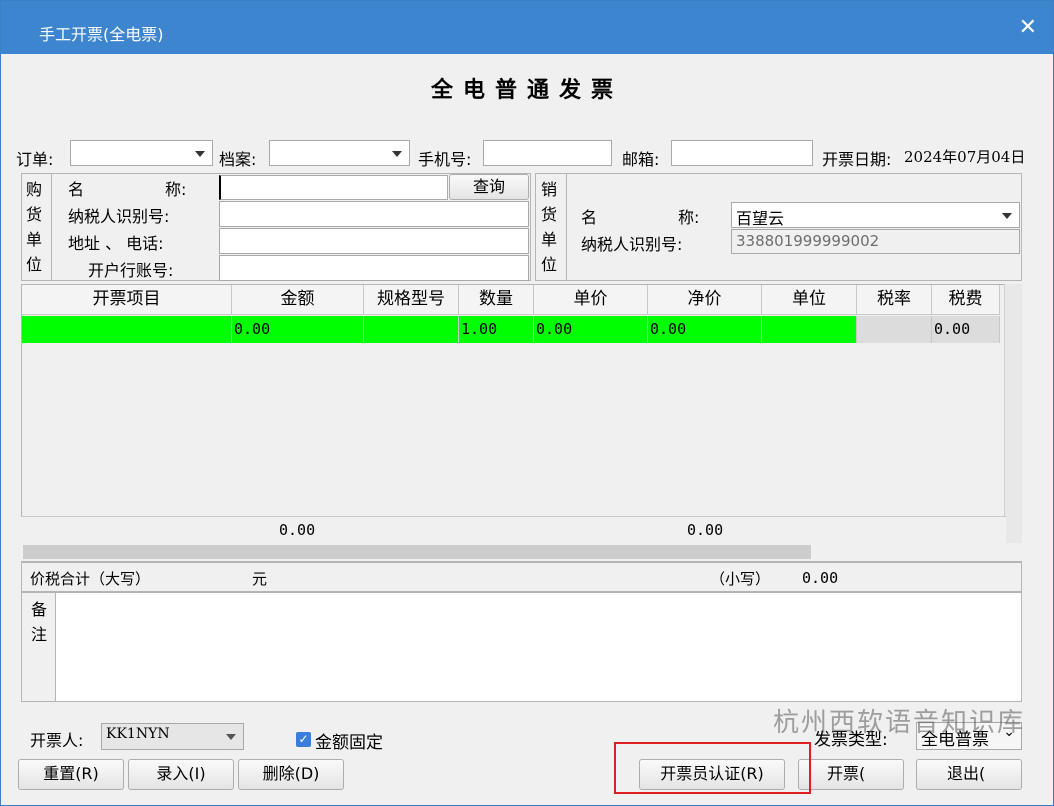  What do you see at coordinates (705, 530) in the screenshot?
I see `sum-net: 0.00` at bounding box center [705, 530].